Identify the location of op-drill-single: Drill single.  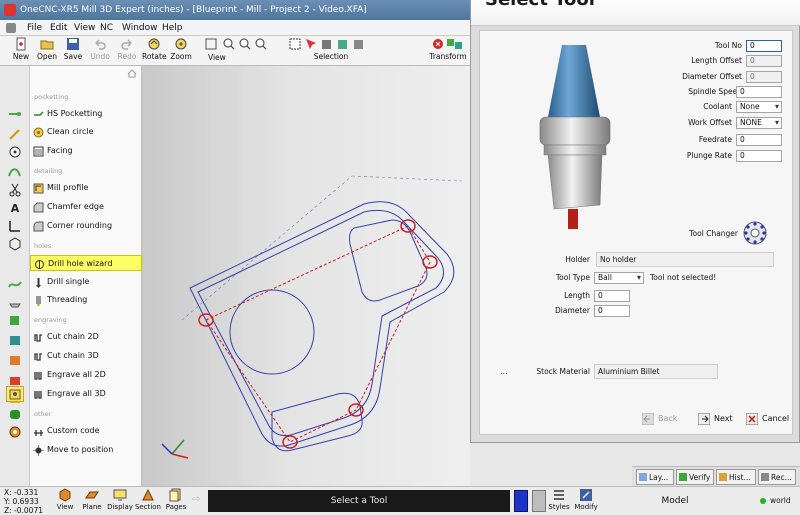
(86, 282).